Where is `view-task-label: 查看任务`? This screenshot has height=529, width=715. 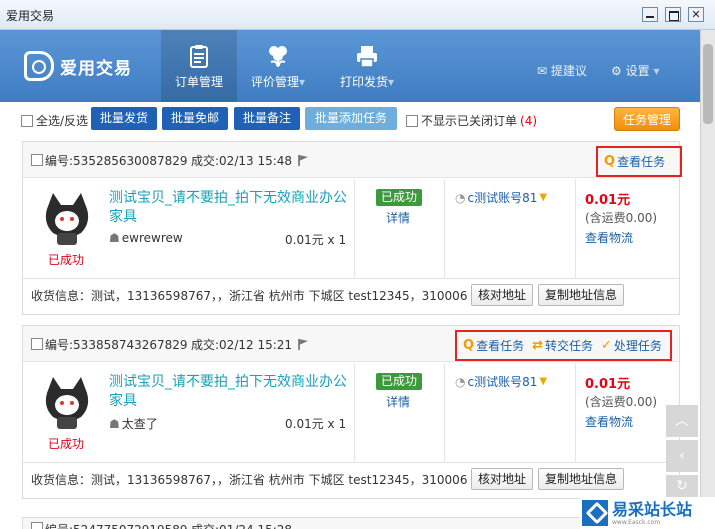
view-task-label: 查看任务 is located at coordinates (500, 346).